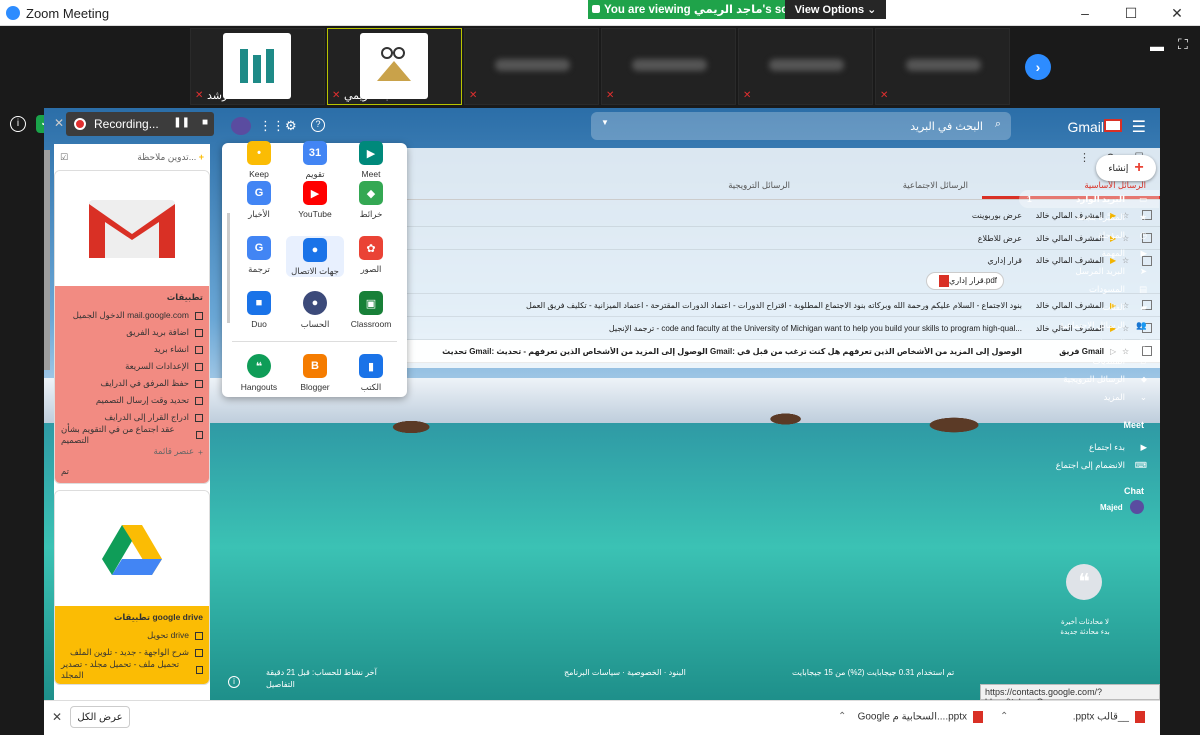  Describe the element at coordinates (272, 126) in the screenshot. I see `apps-grid-icon: ⋮⋮` at that location.